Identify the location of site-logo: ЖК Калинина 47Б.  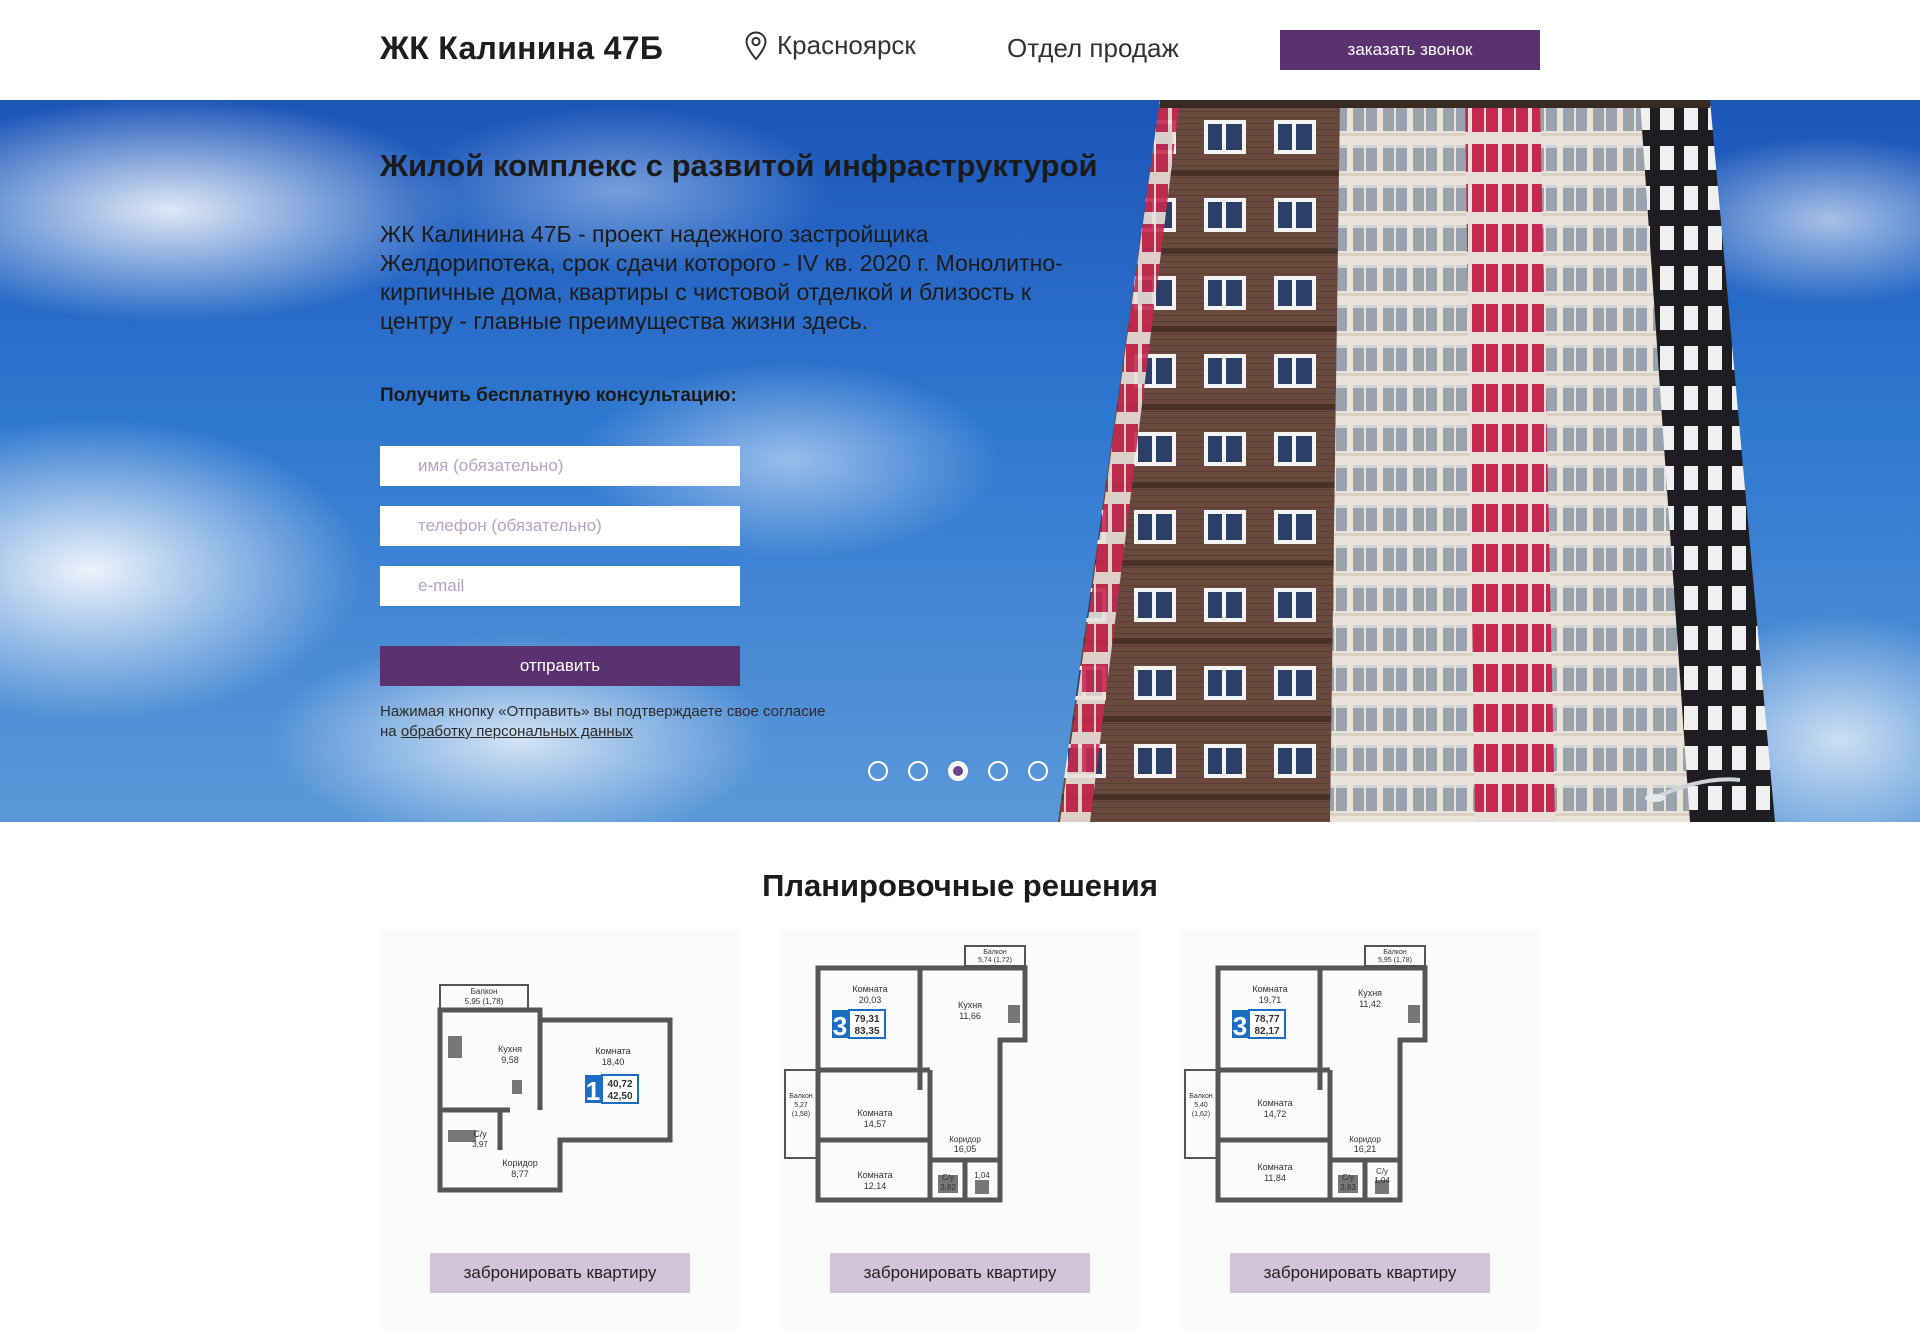
(521, 48).